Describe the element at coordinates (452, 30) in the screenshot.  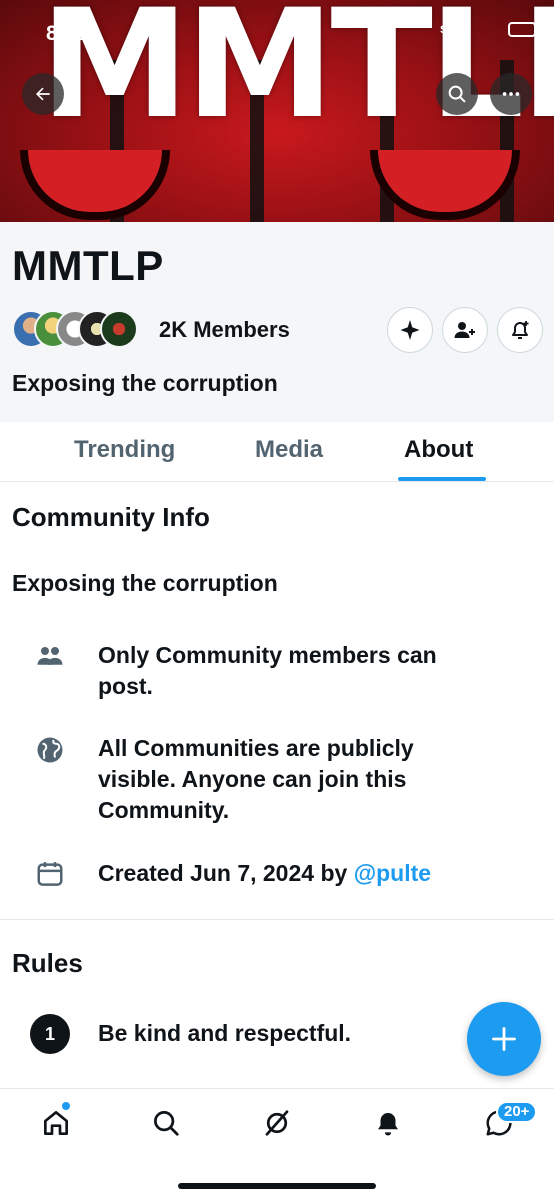
I see `status-carrier: SOS` at that location.